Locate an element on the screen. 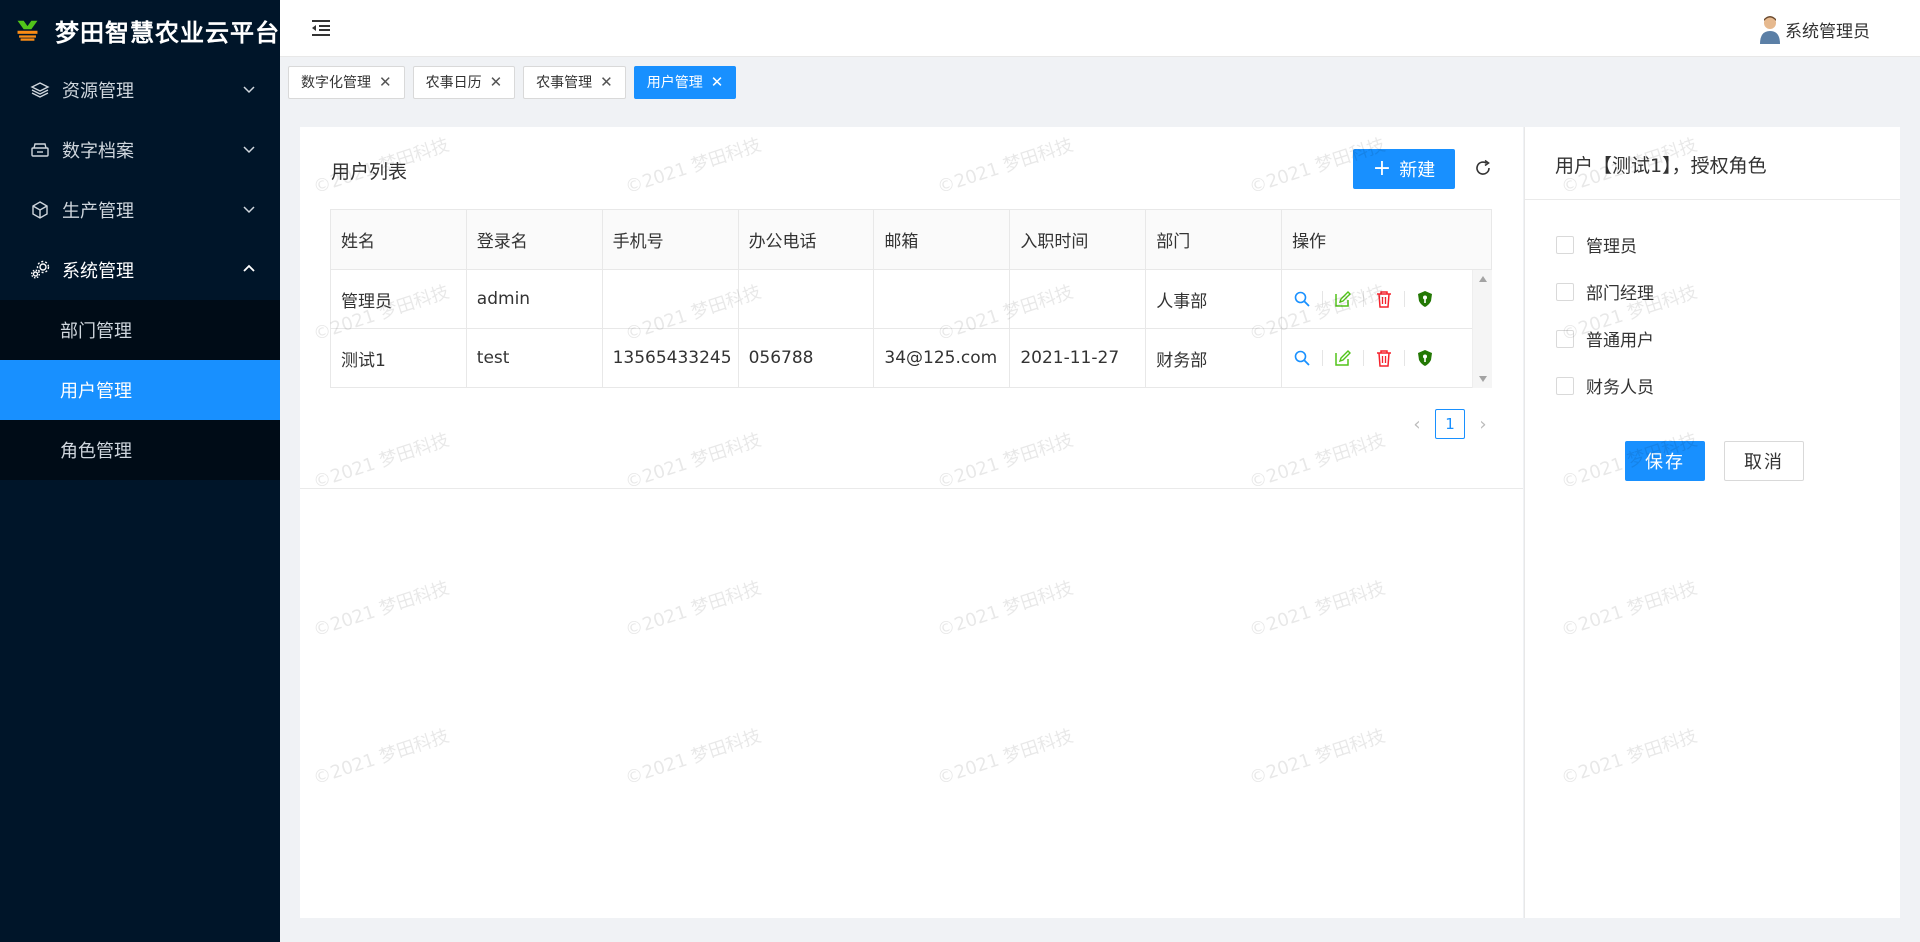  cell-hired is located at coordinates (1077, 299).